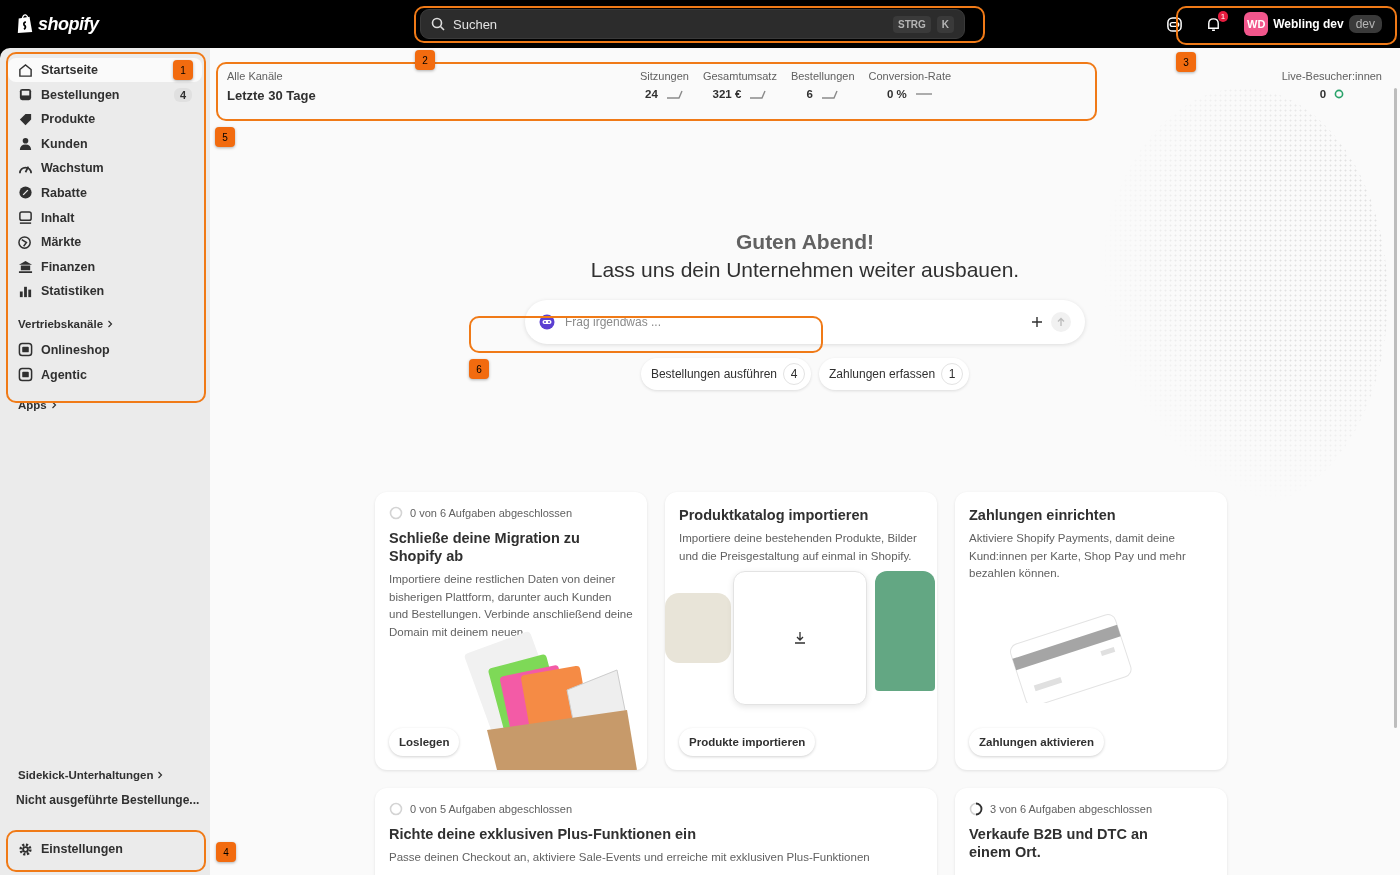  I want to click on up-arrow-icon, so click(1061, 322).